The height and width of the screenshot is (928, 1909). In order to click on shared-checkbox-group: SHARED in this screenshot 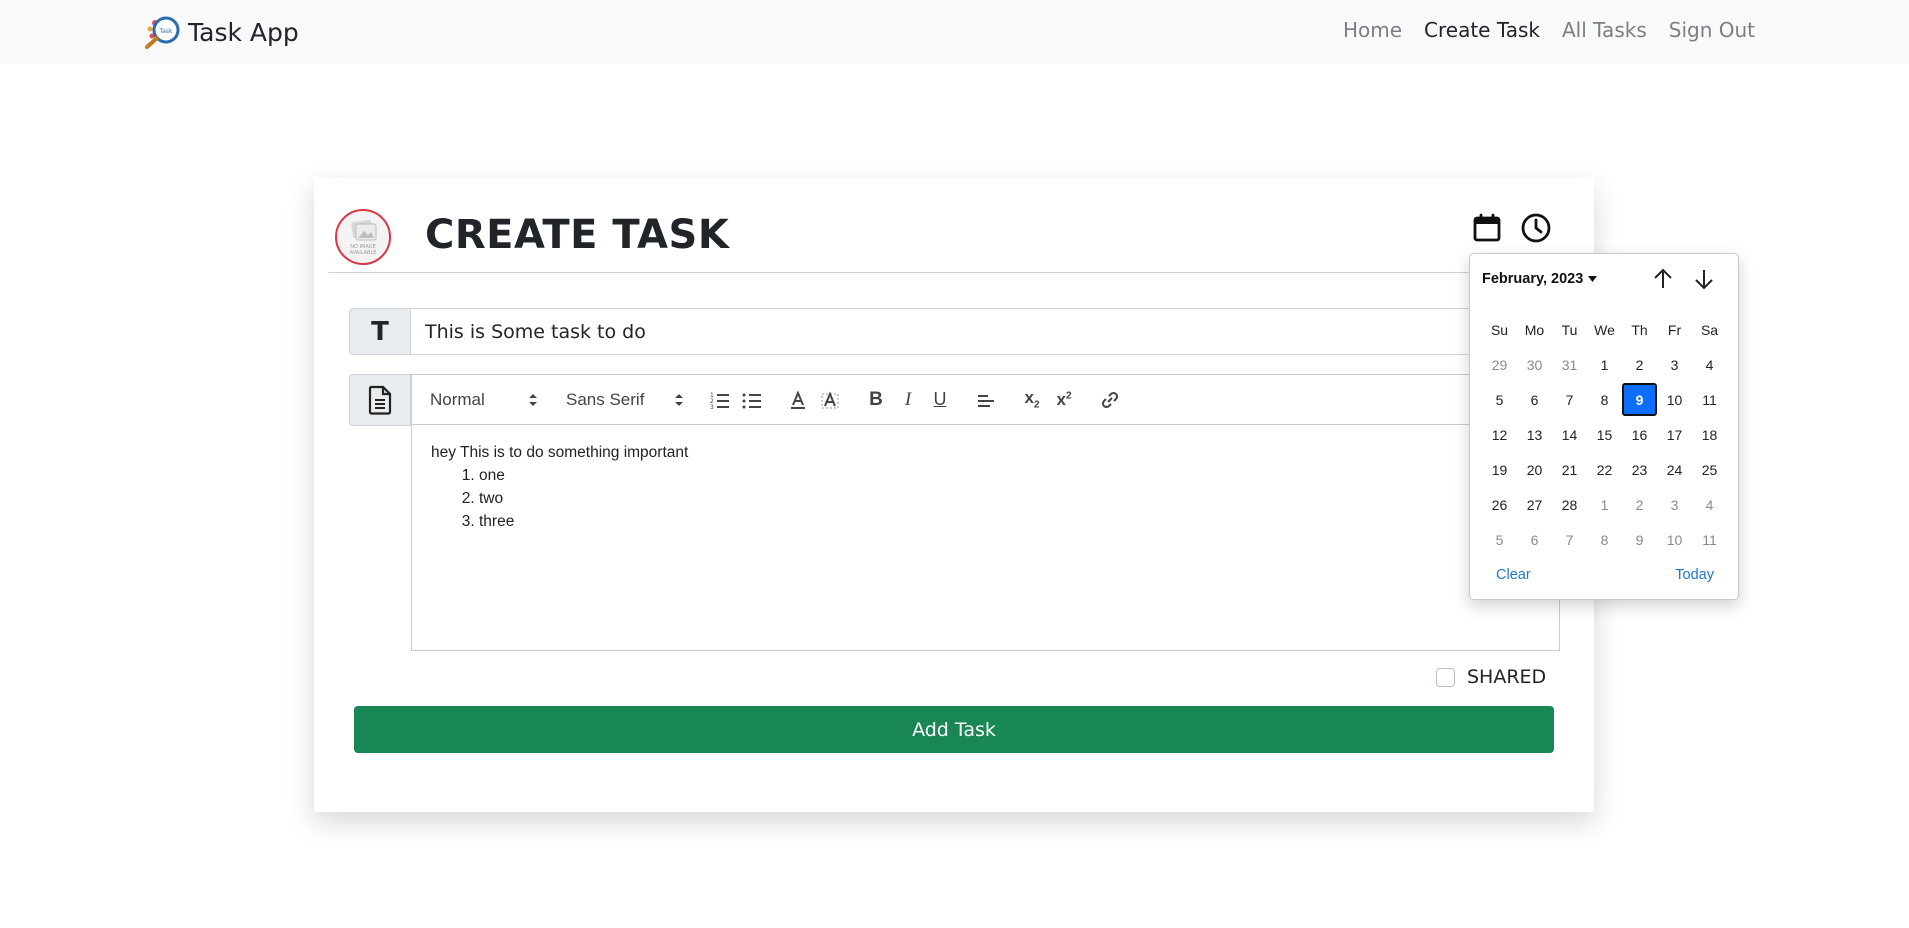, I will do `click(1491, 677)`.